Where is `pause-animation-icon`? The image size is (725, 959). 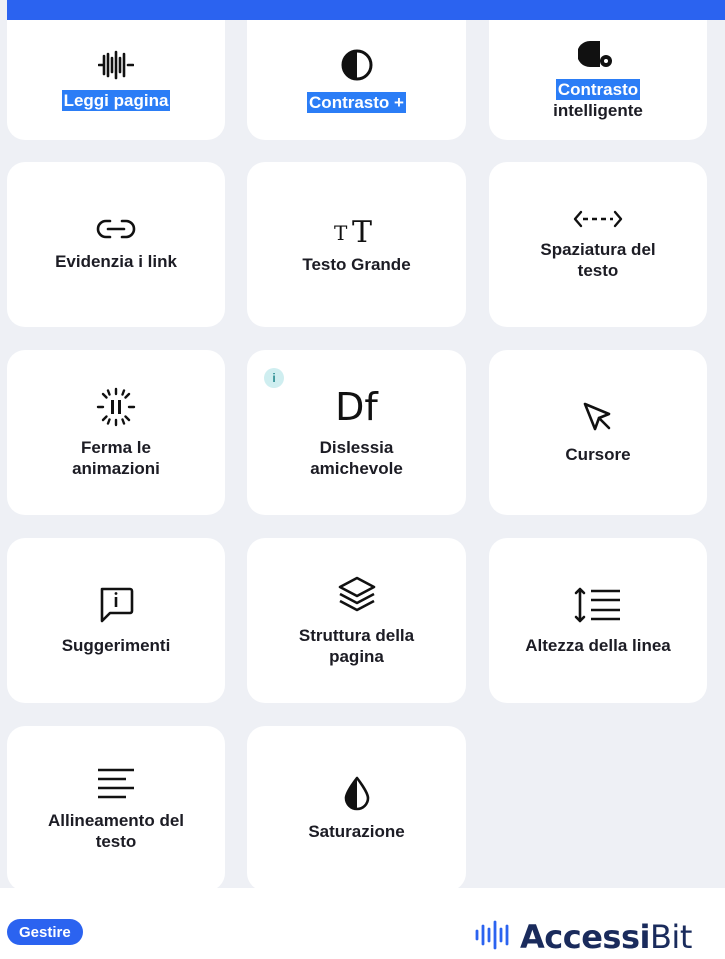 pause-animation-icon is located at coordinates (116, 407).